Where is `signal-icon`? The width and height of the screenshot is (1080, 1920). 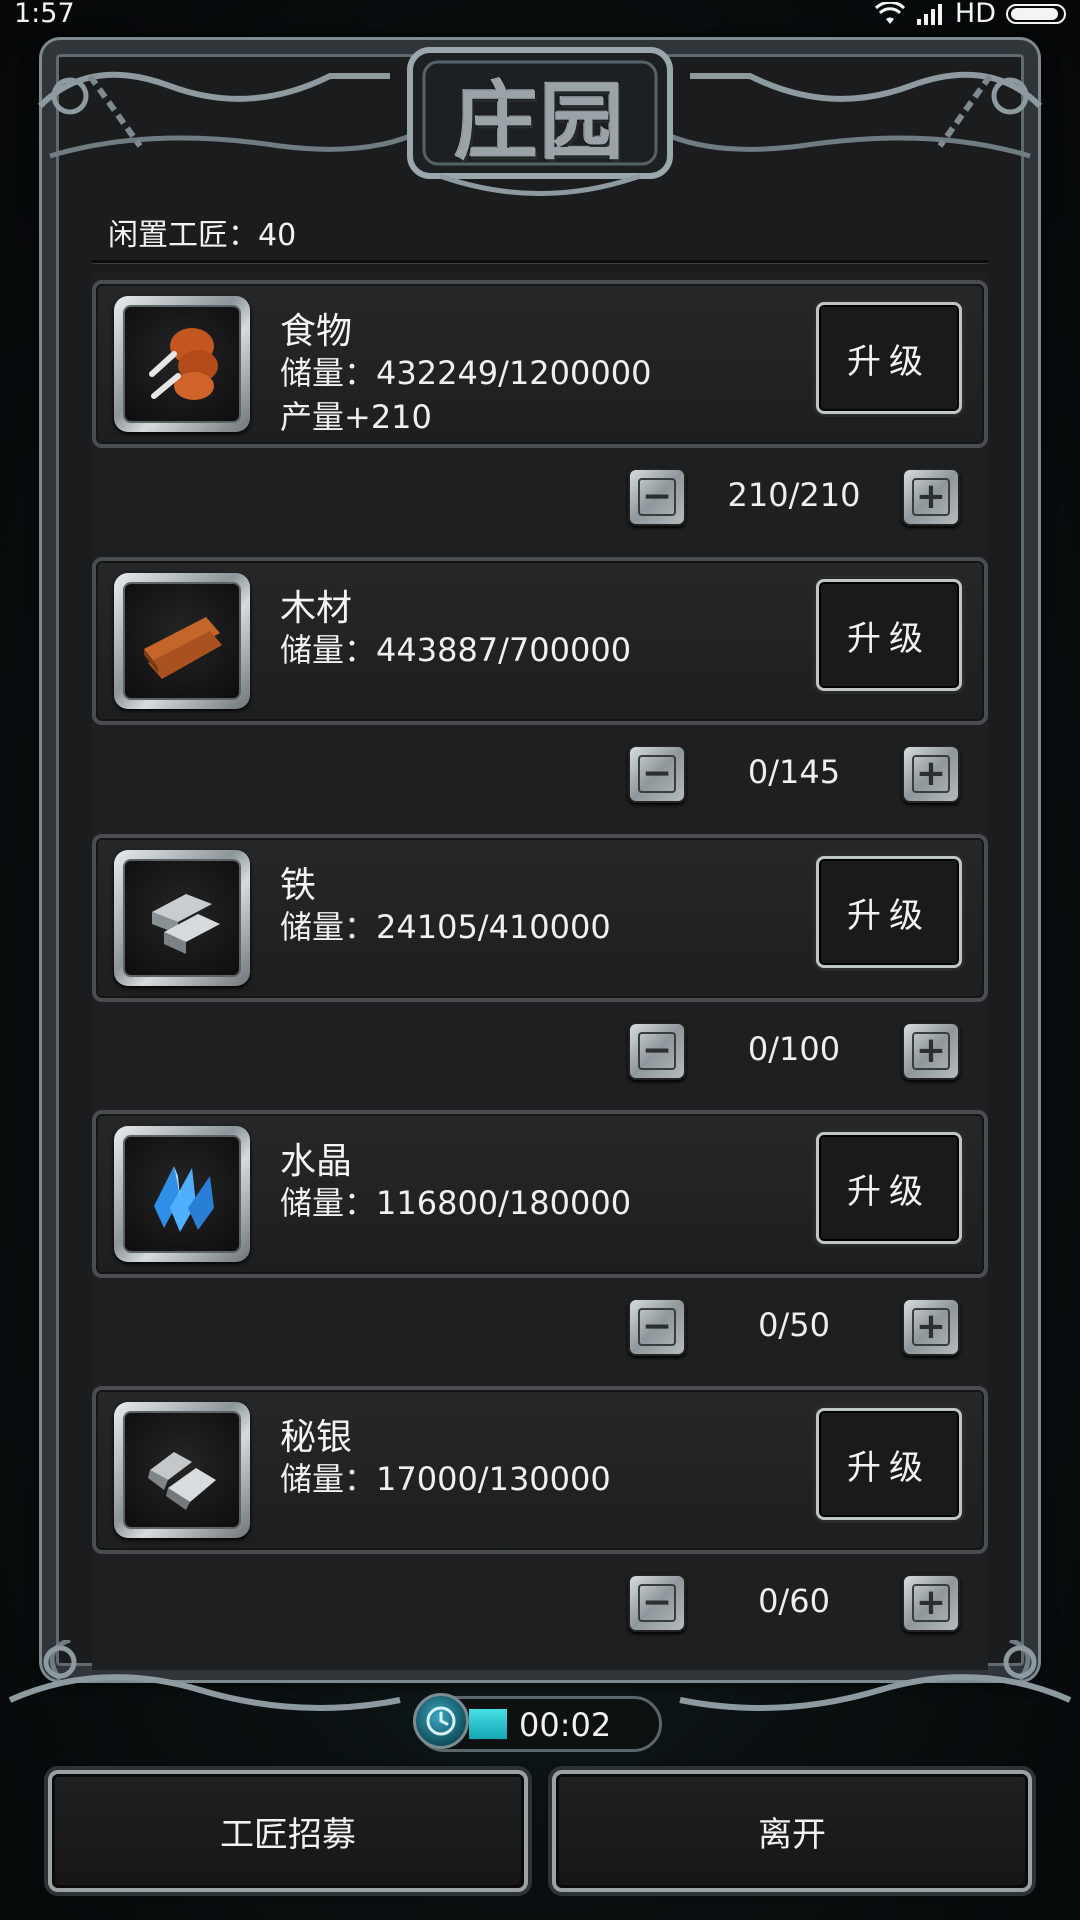 signal-icon is located at coordinates (929, 14).